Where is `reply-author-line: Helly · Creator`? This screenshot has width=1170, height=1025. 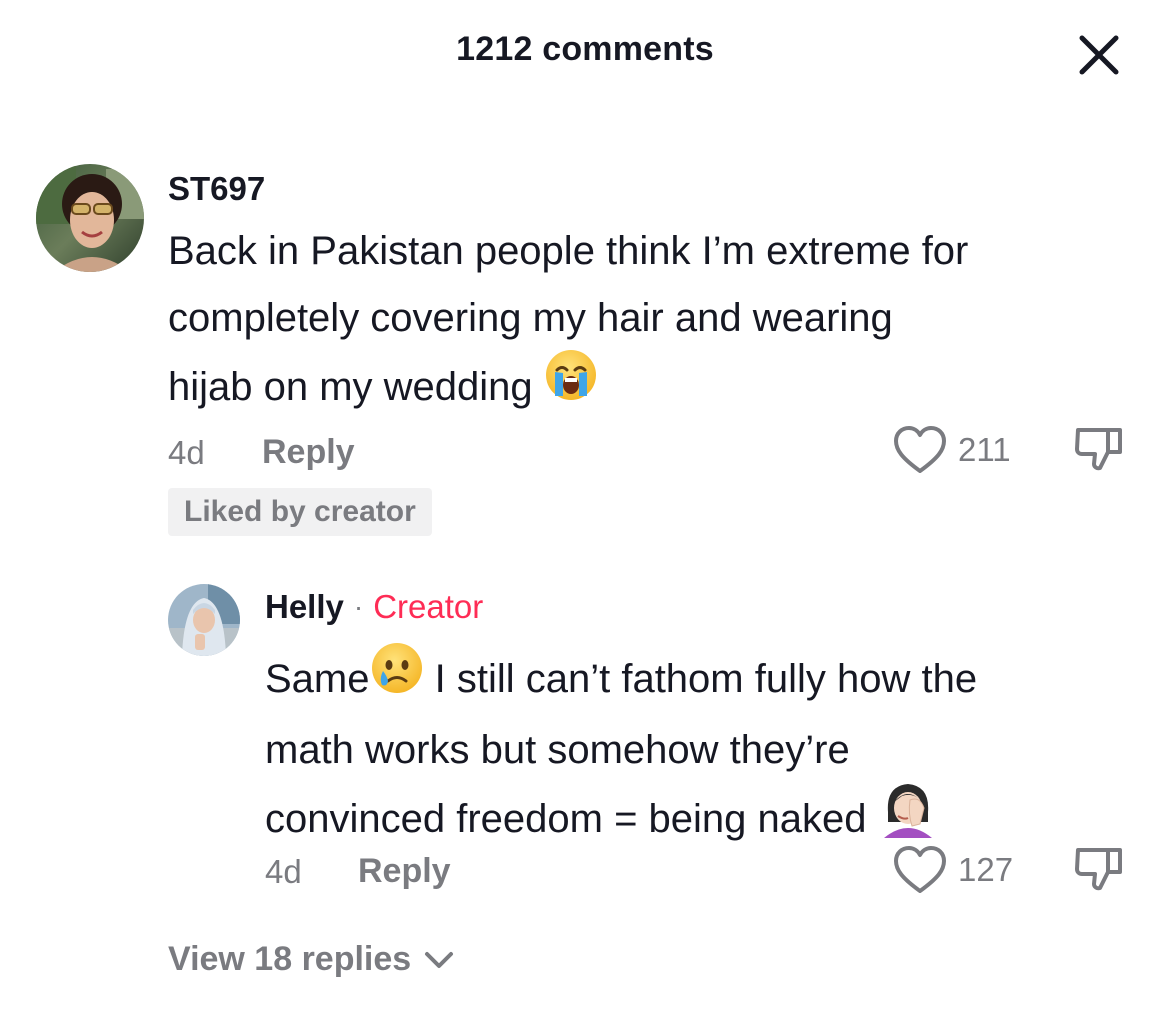
reply-author-line: Helly · Creator is located at coordinates (374, 607).